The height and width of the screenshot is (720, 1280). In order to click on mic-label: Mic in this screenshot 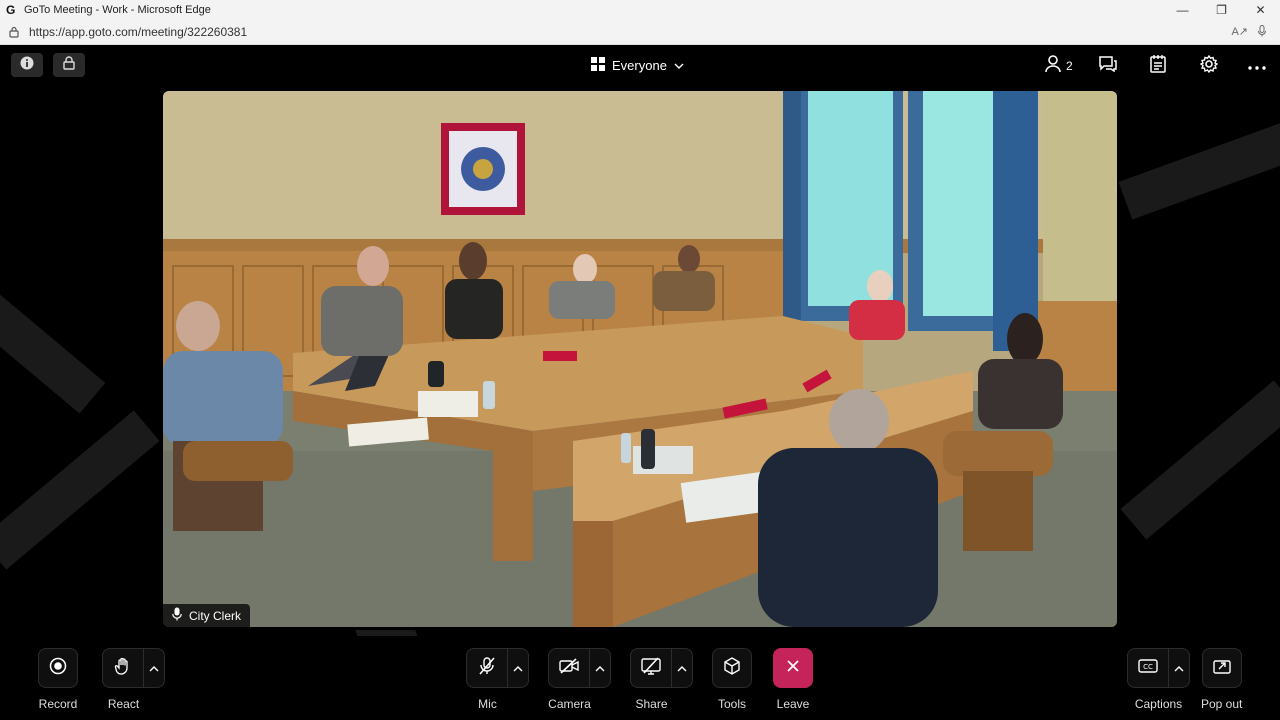, I will do `click(487, 704)`.